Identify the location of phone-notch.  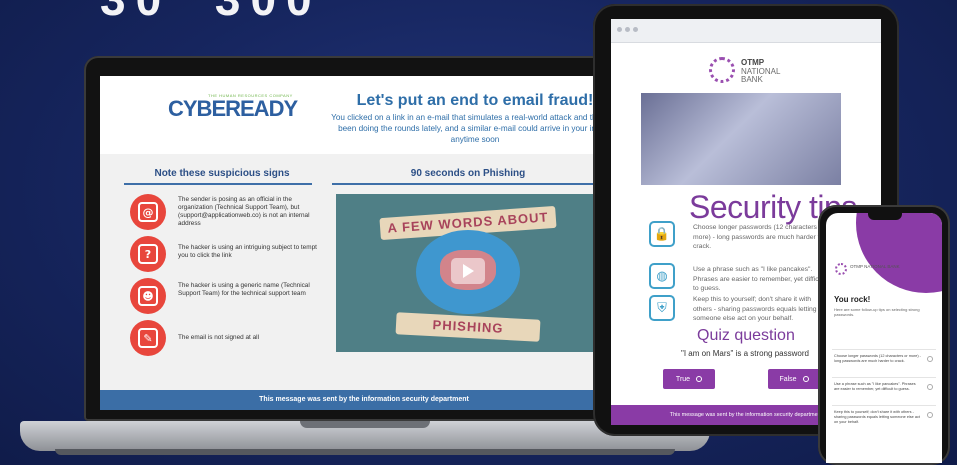
(885, 216).